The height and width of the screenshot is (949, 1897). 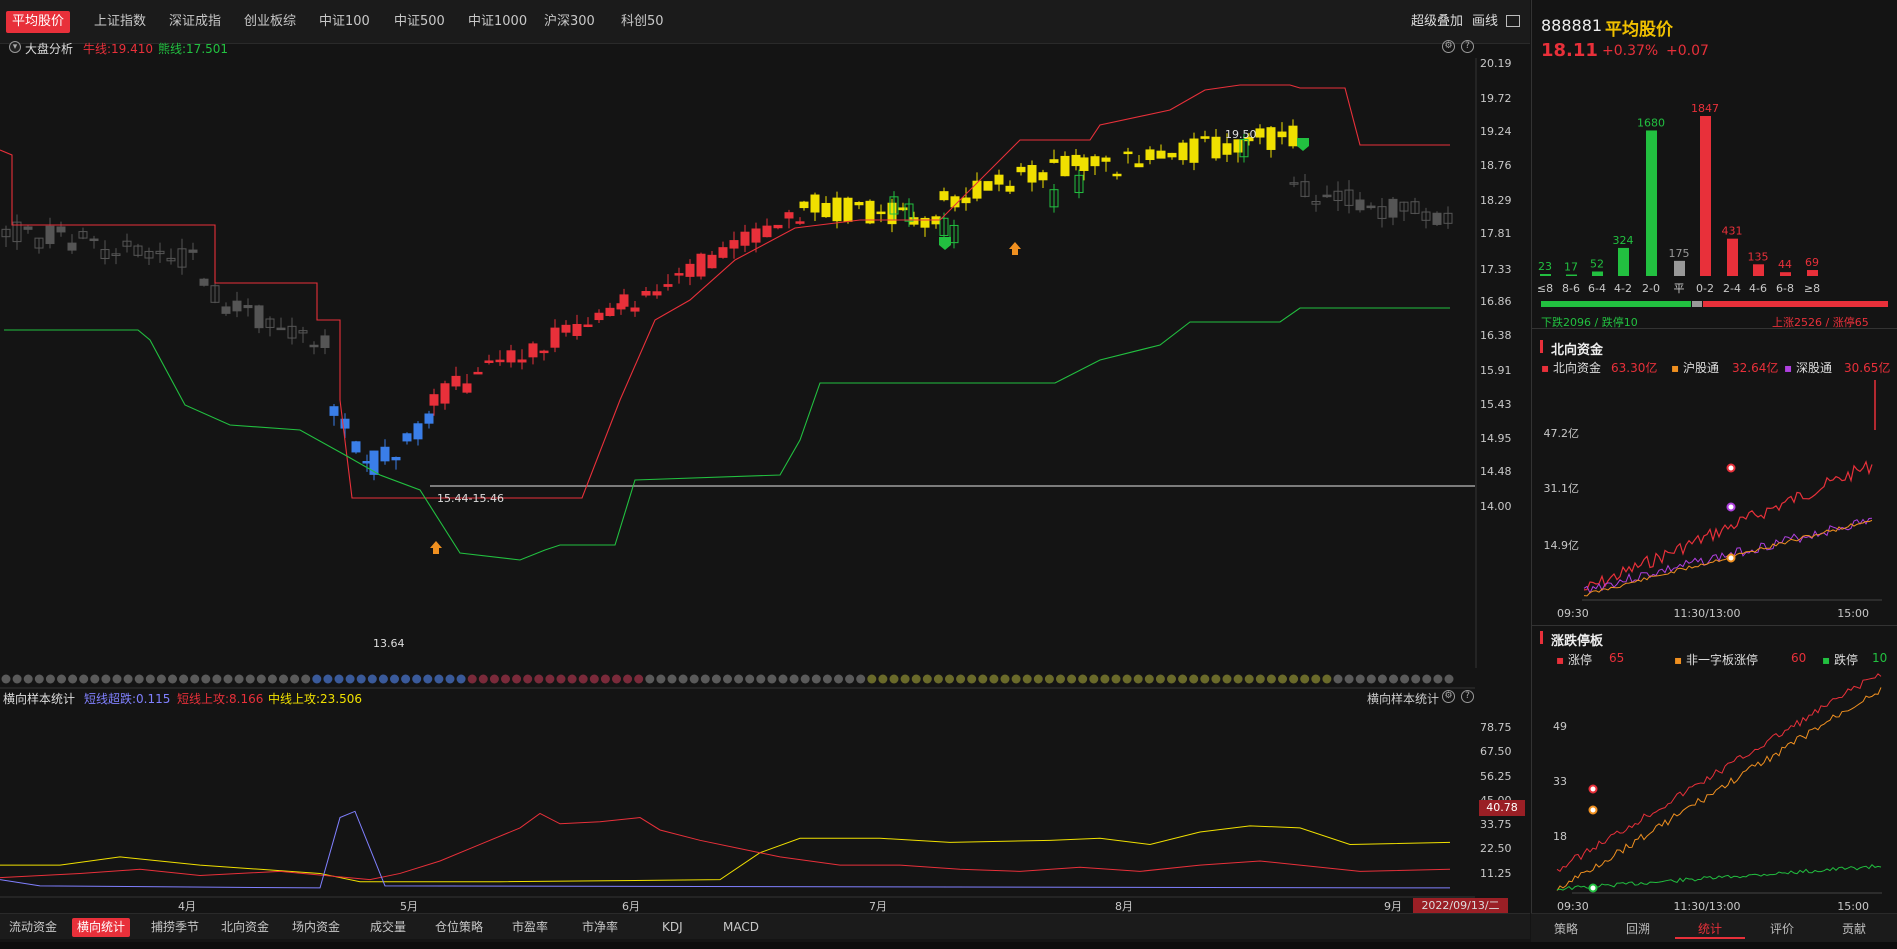 What do you see at coordinates (49, 48) in the screenshot?
I see `chart-title: 大盘分析` at bounding box center [49, 48].